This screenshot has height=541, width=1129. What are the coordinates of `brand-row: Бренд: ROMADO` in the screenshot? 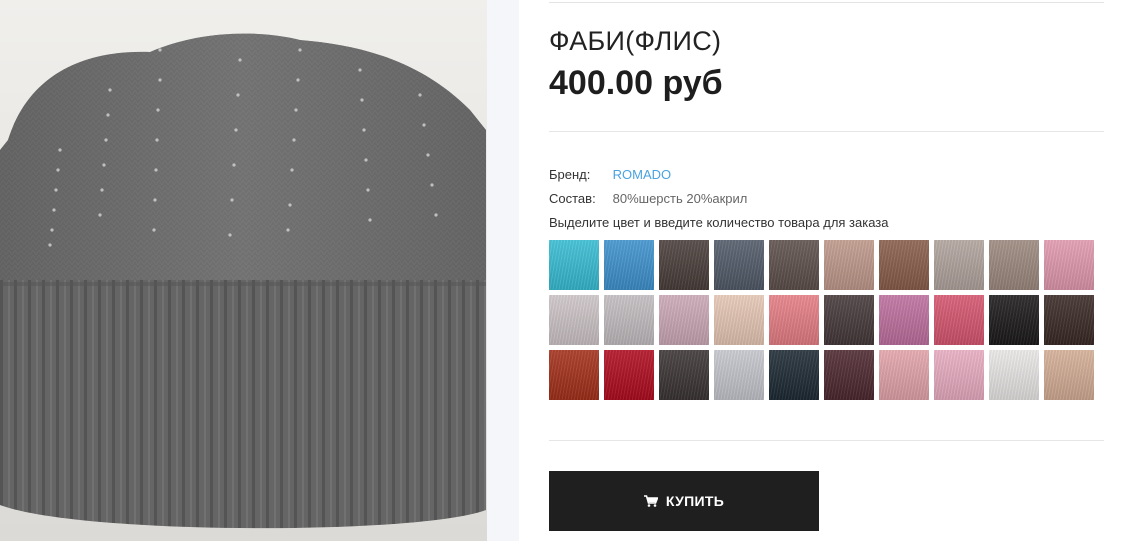 It's located at (610, 174).